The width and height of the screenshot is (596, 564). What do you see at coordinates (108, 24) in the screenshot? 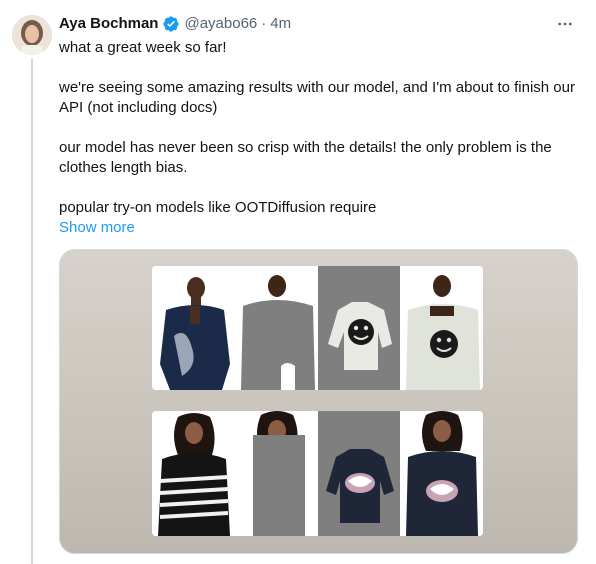
I see `author-name: Aya Bochman` at bounding box center [108, 24].